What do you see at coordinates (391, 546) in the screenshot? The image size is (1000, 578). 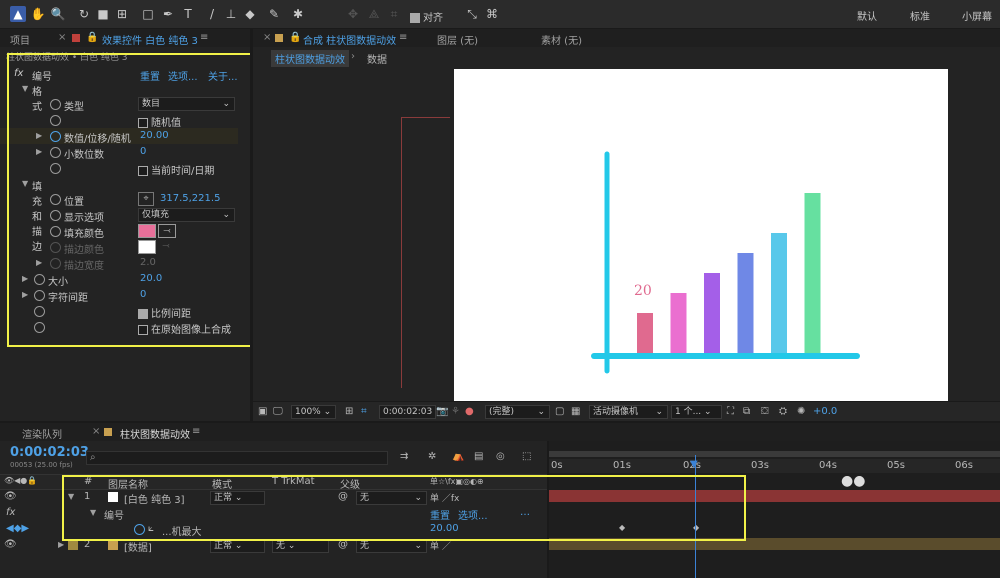 I see `parent-dropdown: 无 ⌄` at bounding box center [391, 546].